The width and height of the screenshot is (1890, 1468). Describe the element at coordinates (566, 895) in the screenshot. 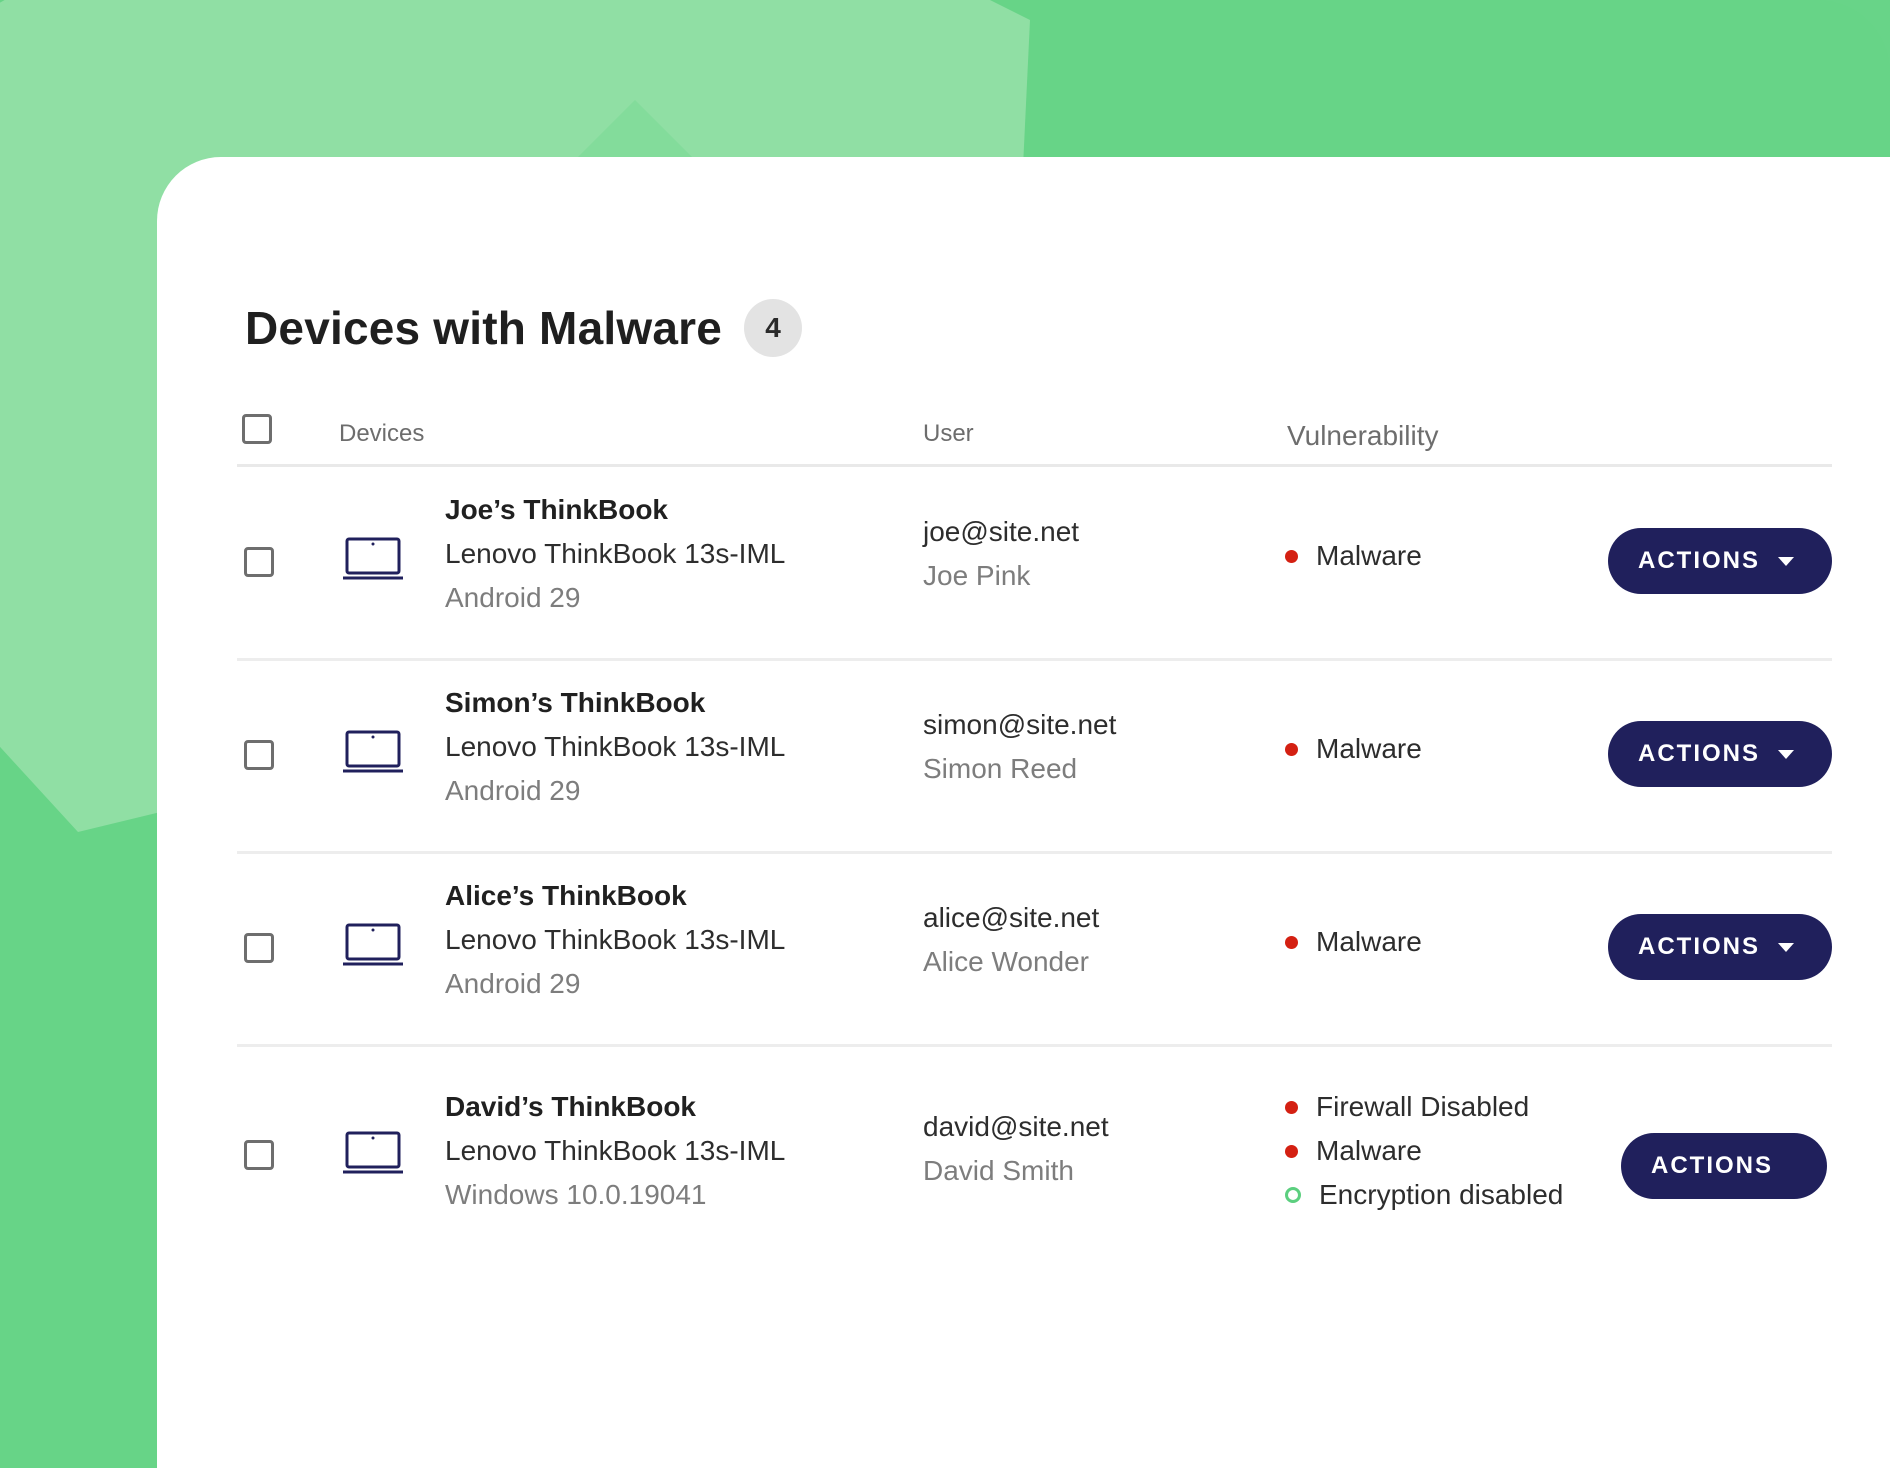

I see `device-name: Alice’s ThinkBook` at that location.